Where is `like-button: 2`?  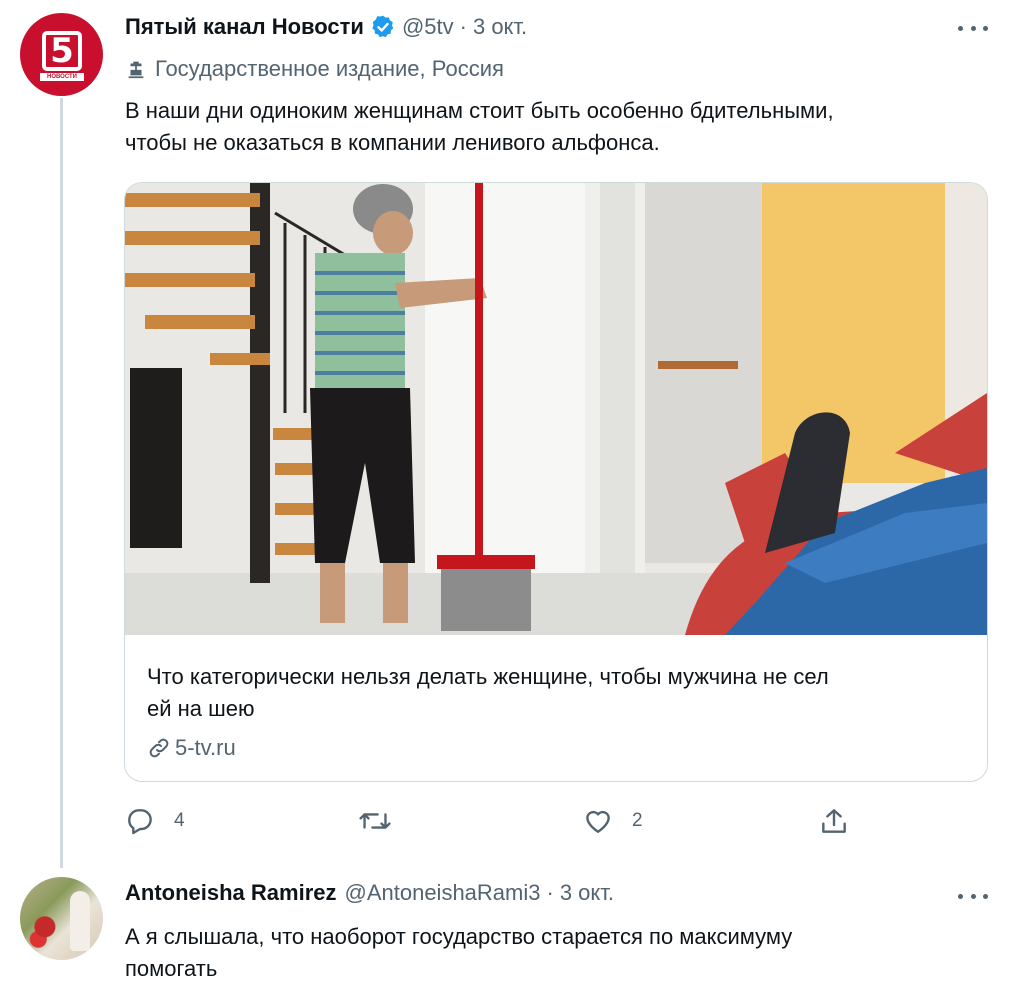
like-button: 2 is located at coordinates (612, 821).